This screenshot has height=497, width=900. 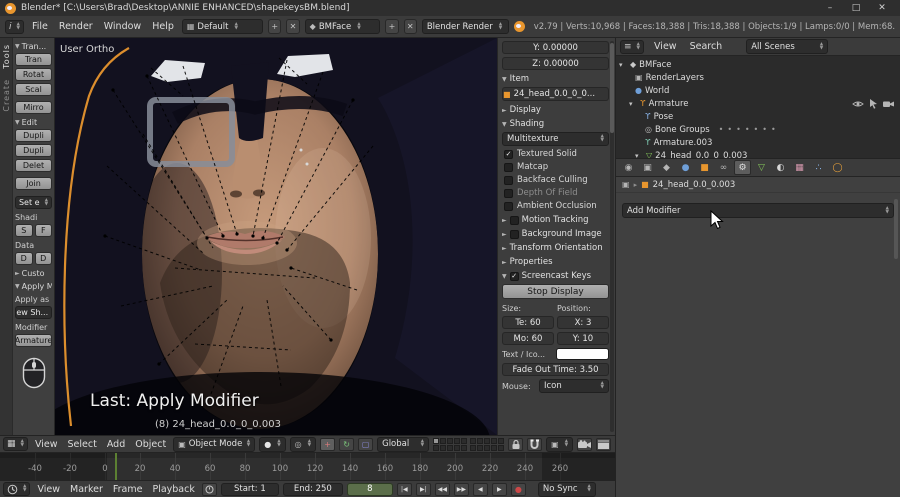 I want to click on editor-type-timeline-icon, so click(x=17, y=489).